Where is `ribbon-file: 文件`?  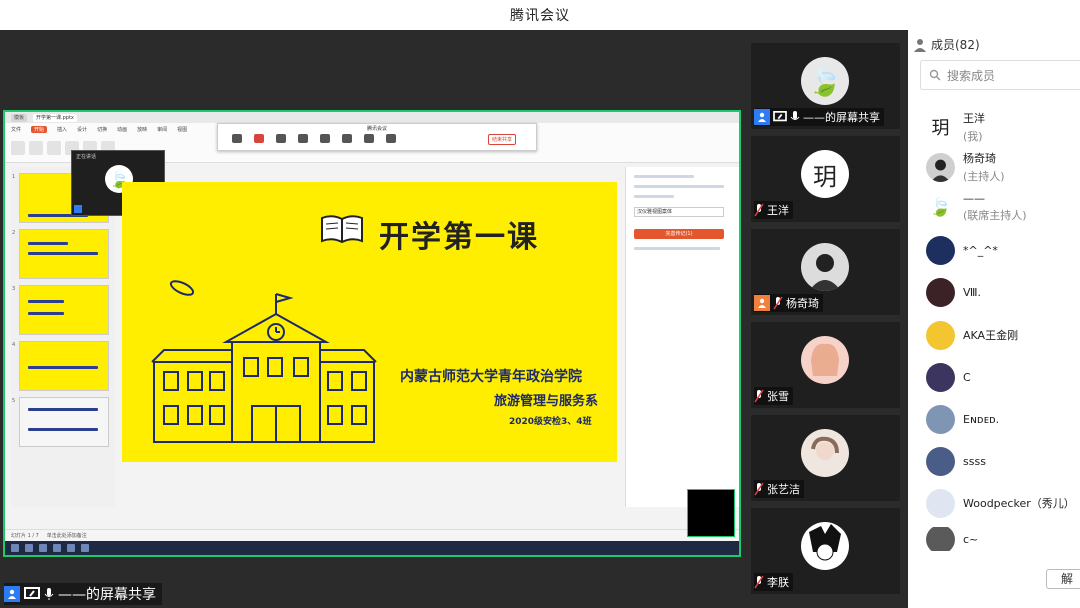
ribbon-file: 文件 is located at coordinates (16, 129).